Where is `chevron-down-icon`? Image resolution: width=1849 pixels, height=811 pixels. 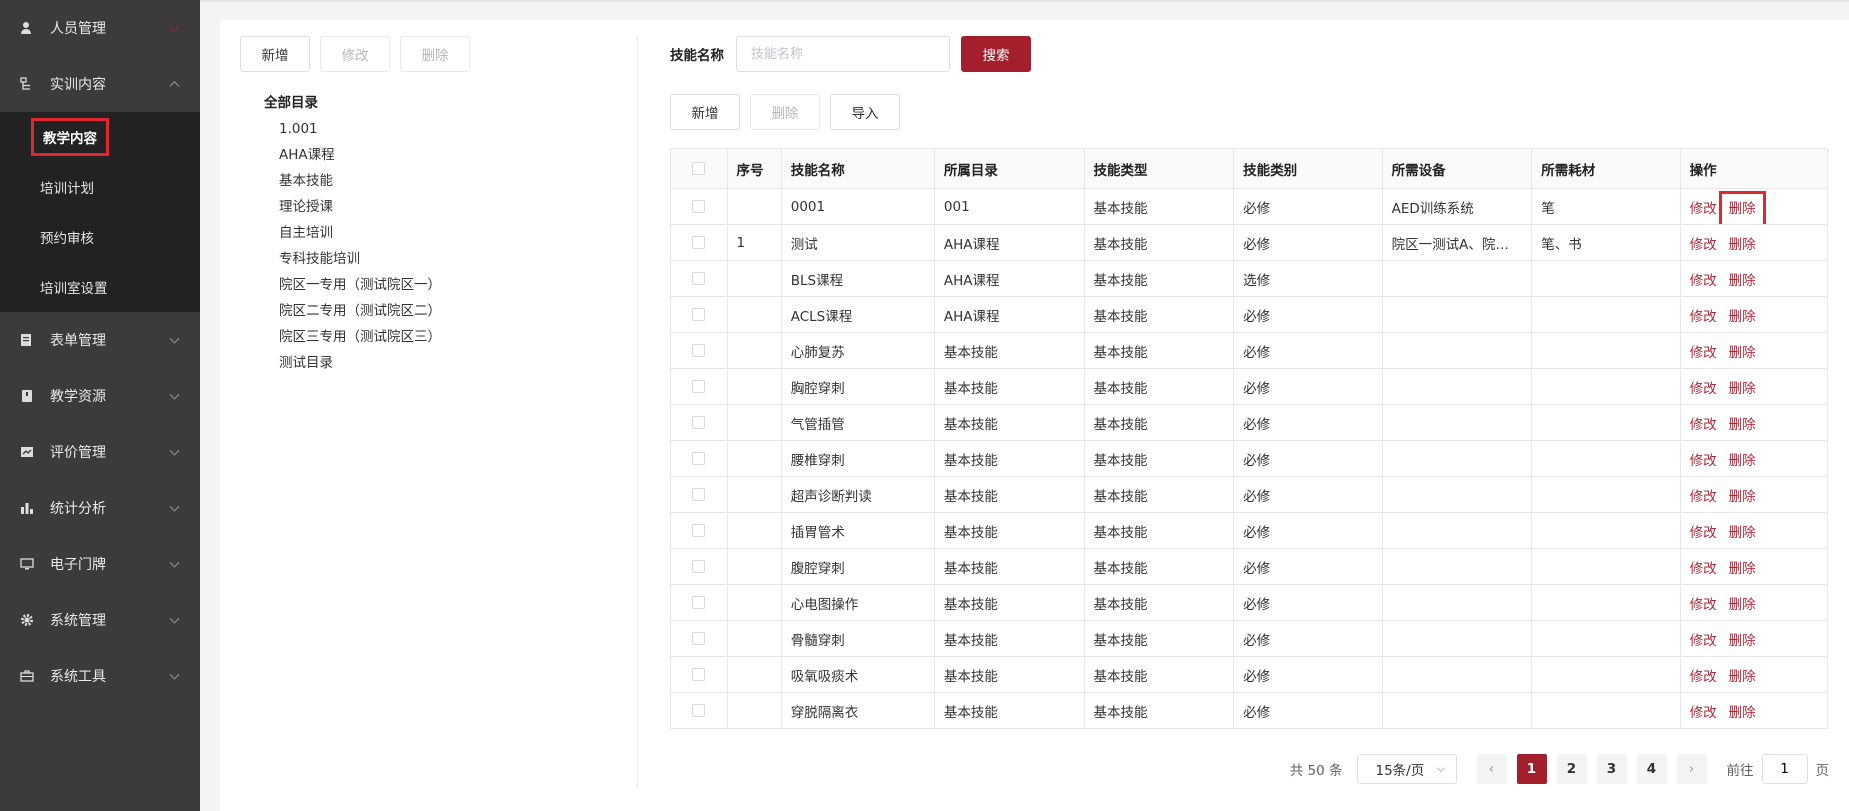
chevron-down-icon is located at coordinates (174, 506).